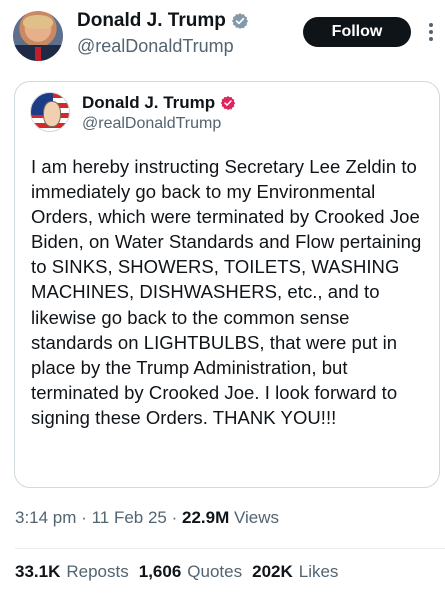 Image resolution: width=445 pixels, height=600 pixels. Describe the element at coordinates (357, 32) in the screenshot. I see `follow-button: Follow` at that location.